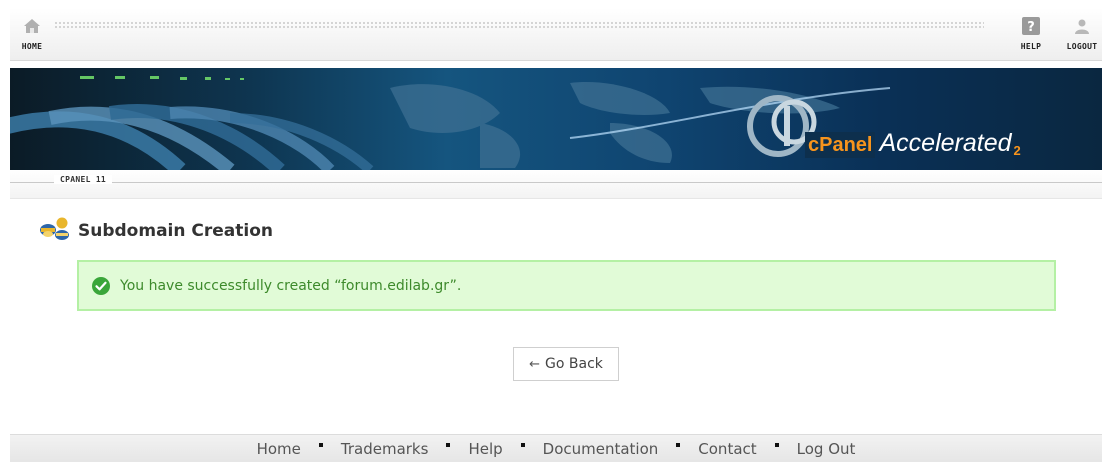  Describe the element at coordinates (601, 449) in the screenshot. I see `footer-link-documentation: Documentation` at that location.